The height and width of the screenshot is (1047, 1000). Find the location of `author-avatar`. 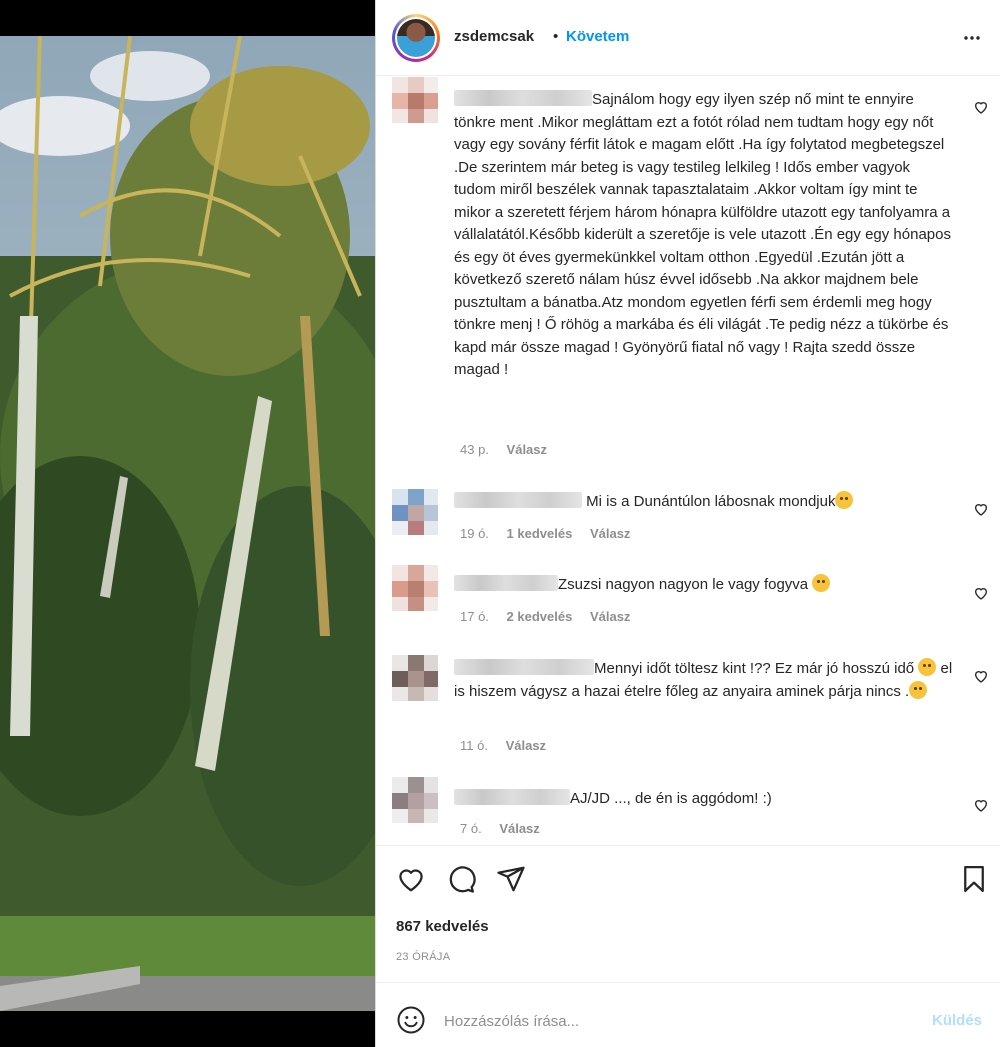

author-avatar is located at coordinates (416, 38).